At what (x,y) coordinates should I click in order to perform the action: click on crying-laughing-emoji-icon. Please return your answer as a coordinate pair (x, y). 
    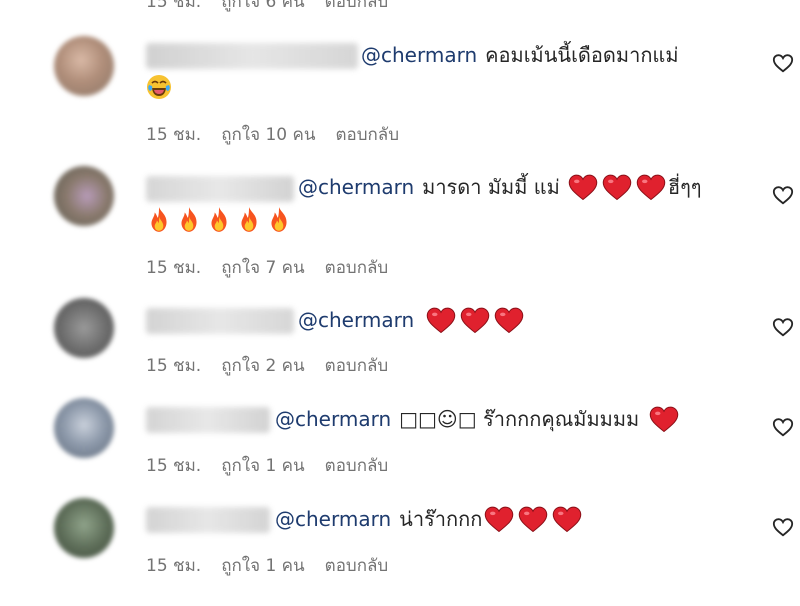
    Looking at the image, I should click on (159, 87).